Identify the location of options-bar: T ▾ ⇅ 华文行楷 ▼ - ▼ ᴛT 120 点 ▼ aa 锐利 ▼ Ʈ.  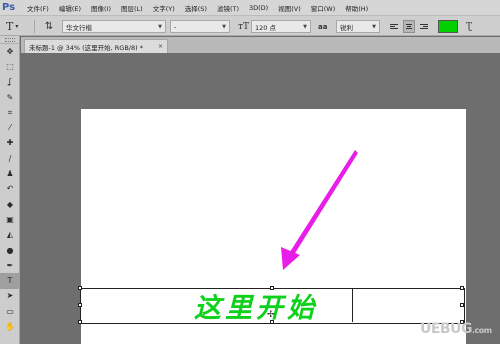
(250, 25).